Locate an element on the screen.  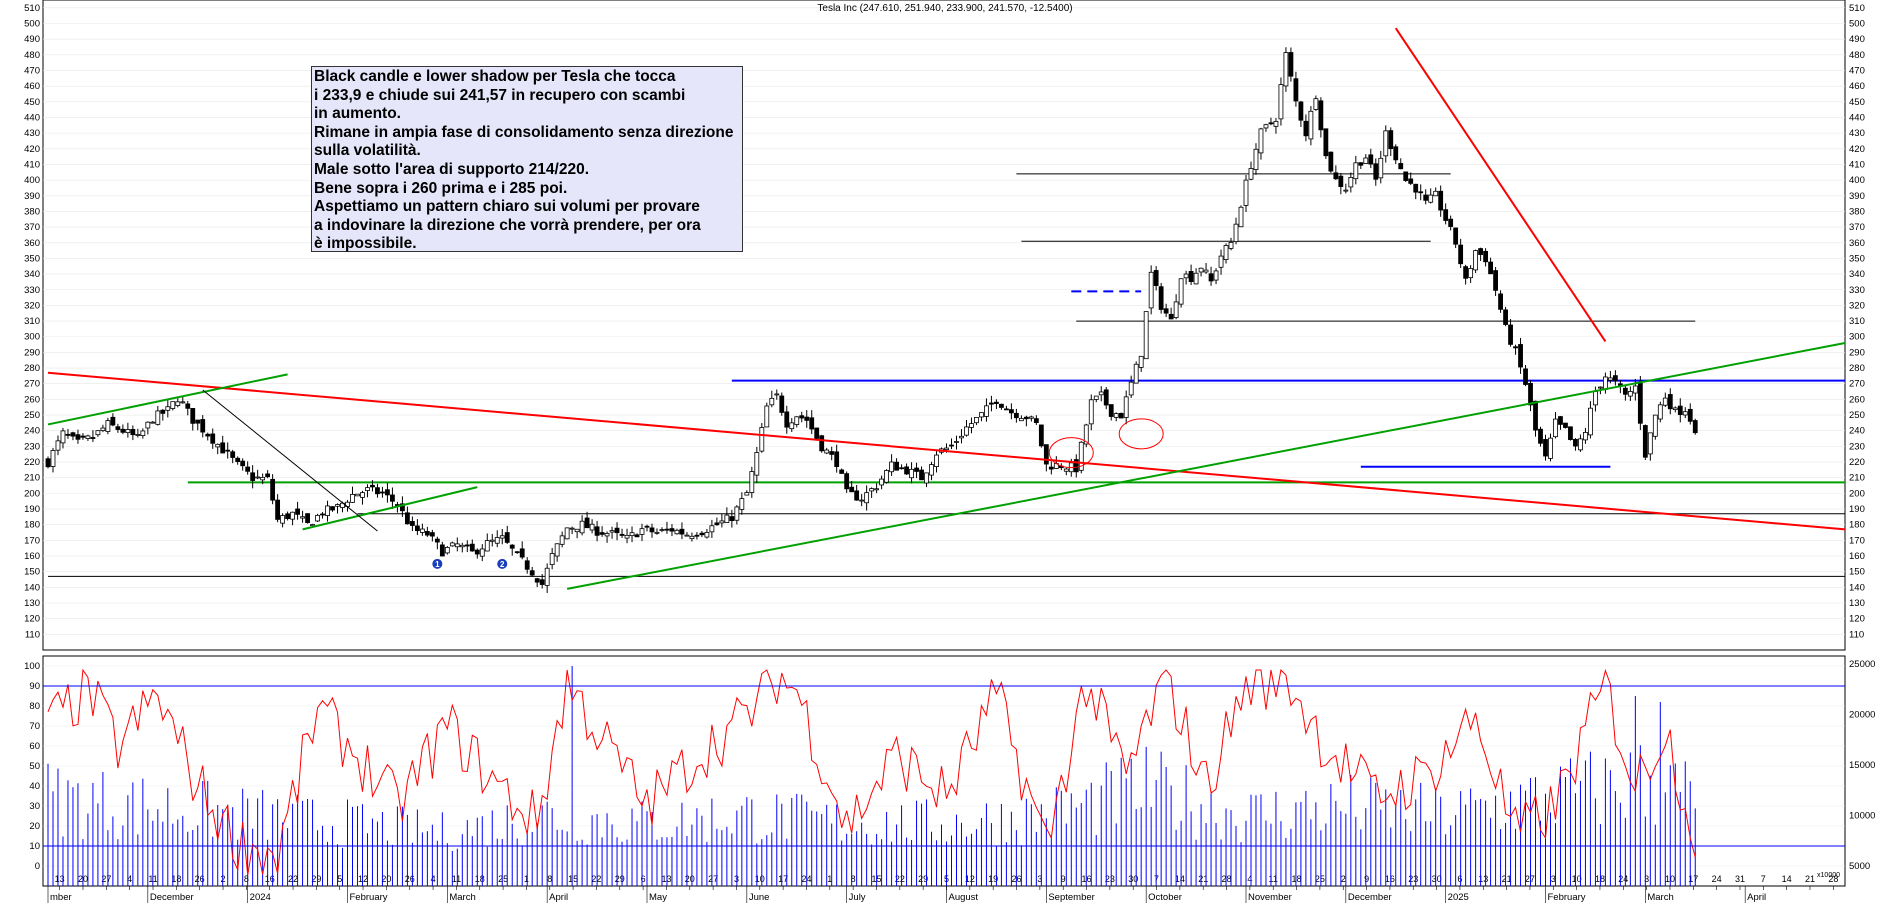
oscillator-axis-left: 0 10 20 30 40 50 60 70 80 90 100 is located at coordinates (32, 766).